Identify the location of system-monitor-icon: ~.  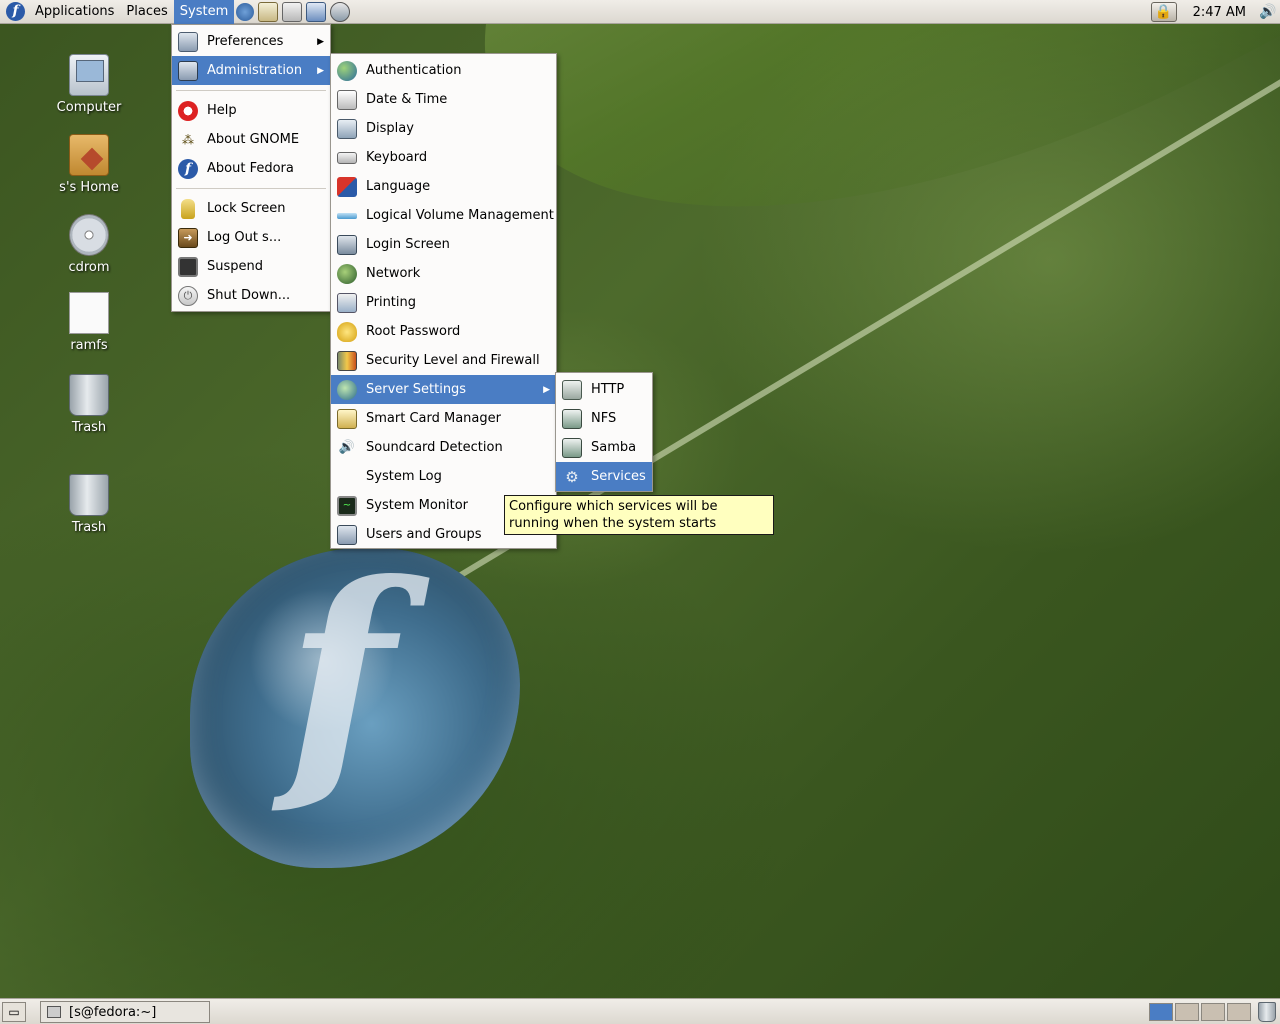
(347, 505).